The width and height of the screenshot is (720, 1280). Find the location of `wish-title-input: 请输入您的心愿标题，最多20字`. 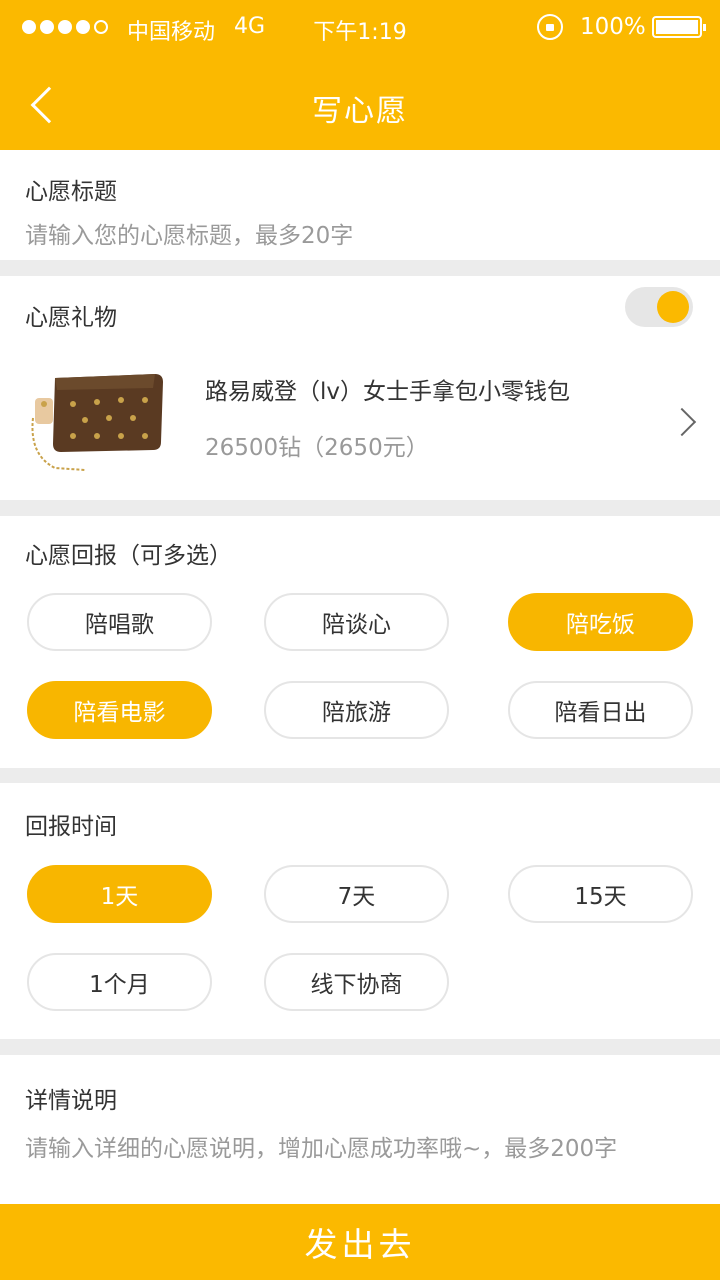

wish-title-input: 请输入您的心愿标题，最多20字 is located at coordinates (189, 233).